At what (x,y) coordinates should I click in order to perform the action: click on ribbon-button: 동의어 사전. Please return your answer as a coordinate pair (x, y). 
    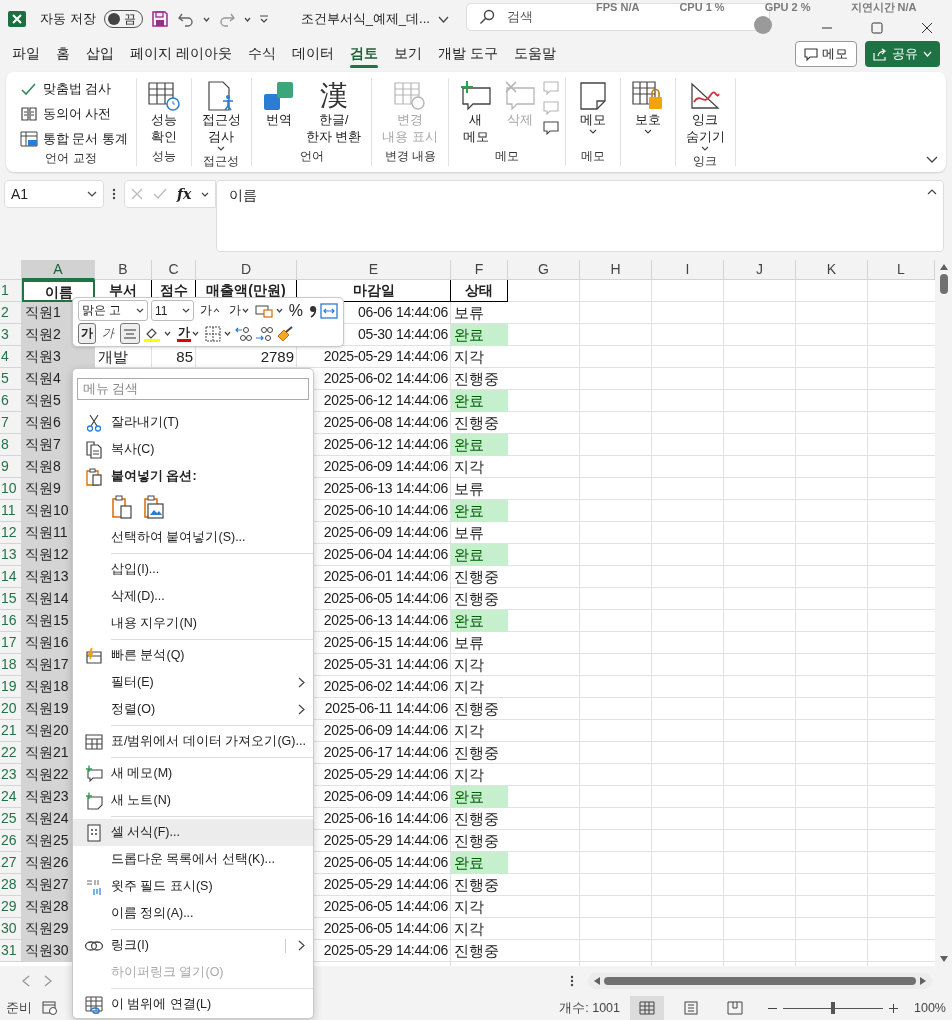
    Looking at the image, I should click on (74, 114).